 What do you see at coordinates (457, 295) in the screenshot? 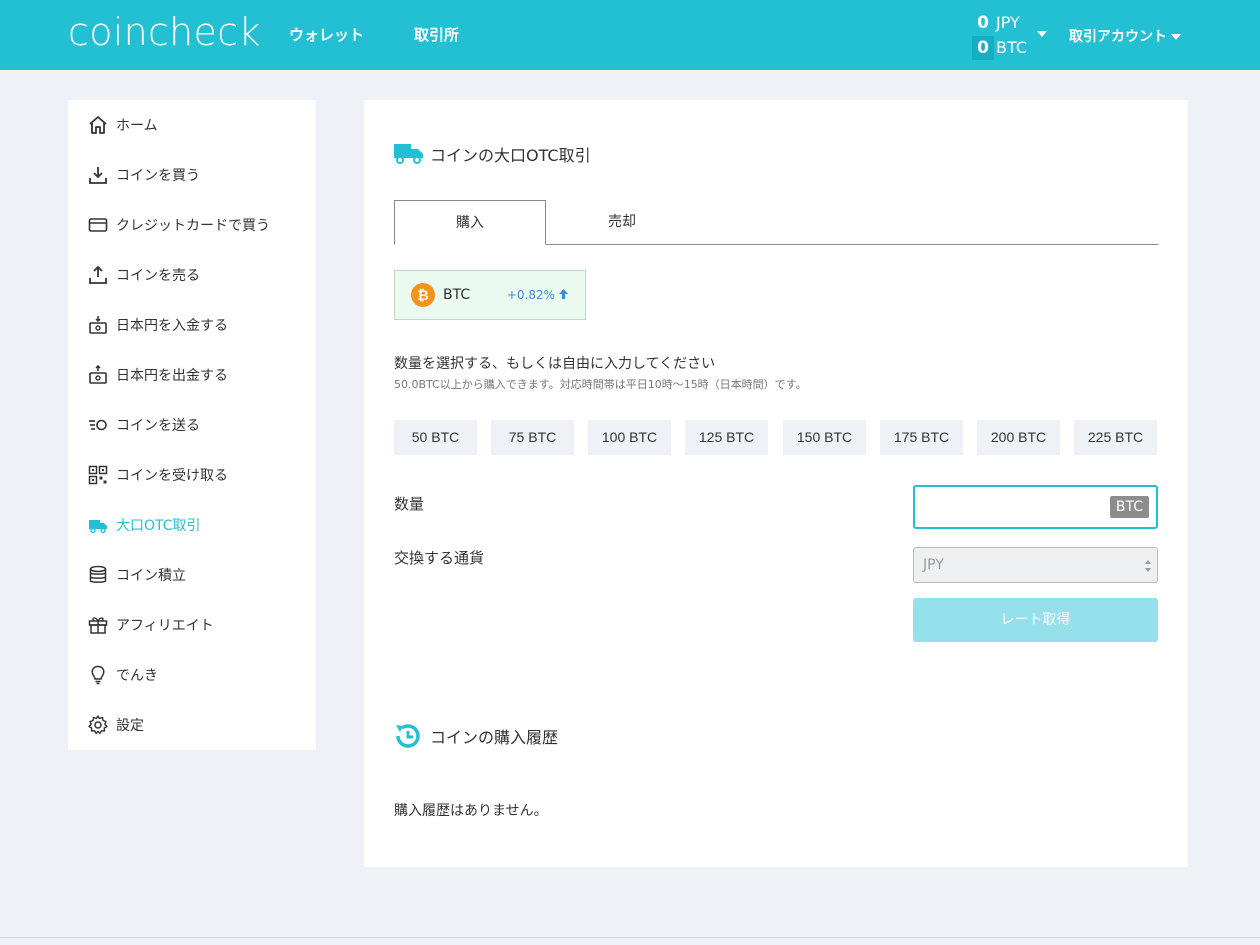
I see `coin-name: BTC` at bounding box center [457, 295].